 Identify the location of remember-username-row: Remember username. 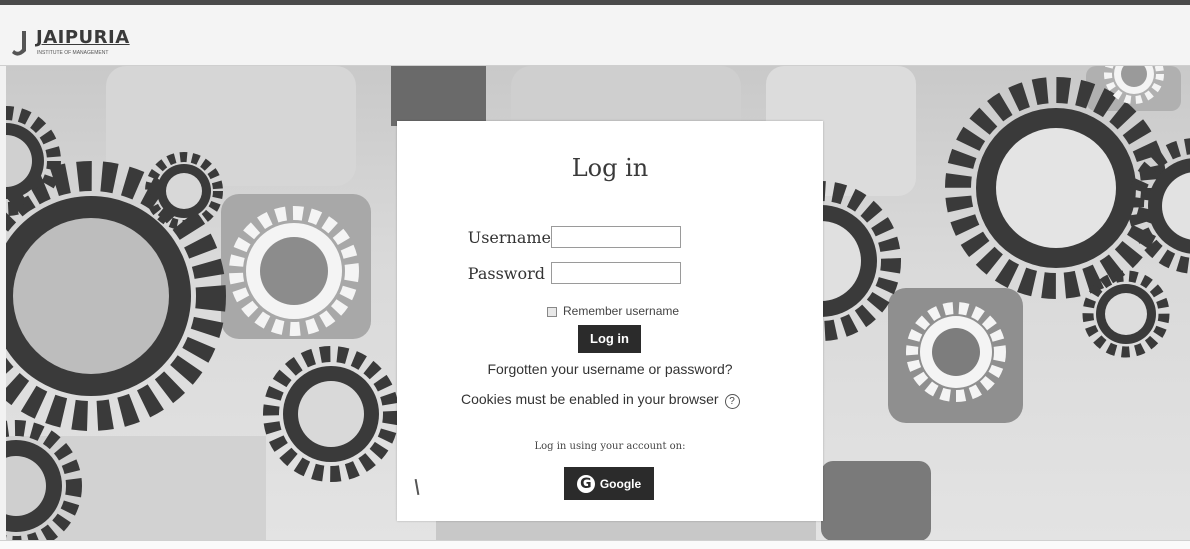
(613, 311).